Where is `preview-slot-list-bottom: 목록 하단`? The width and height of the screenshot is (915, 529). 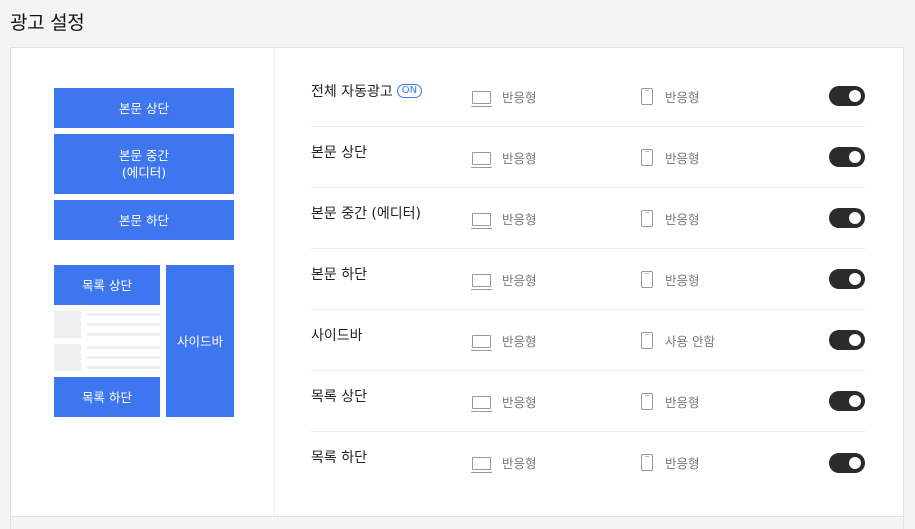
preview-slot-list-bottom: 목록 하단 is located at coordinates (107, 397).